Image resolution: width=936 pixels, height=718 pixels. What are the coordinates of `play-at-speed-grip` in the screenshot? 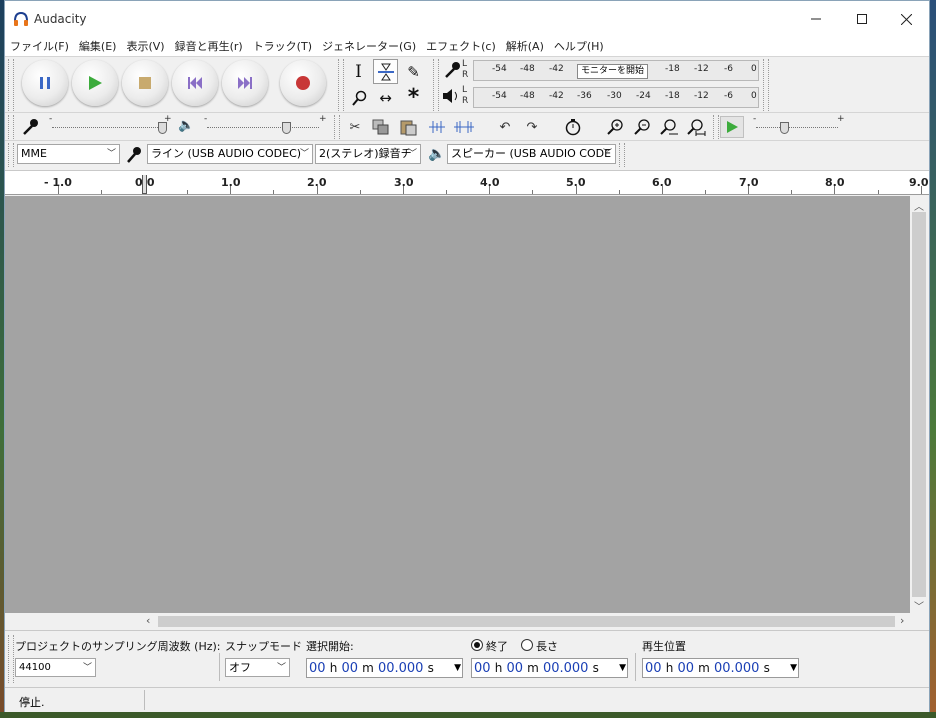 It's located at (716, 127).